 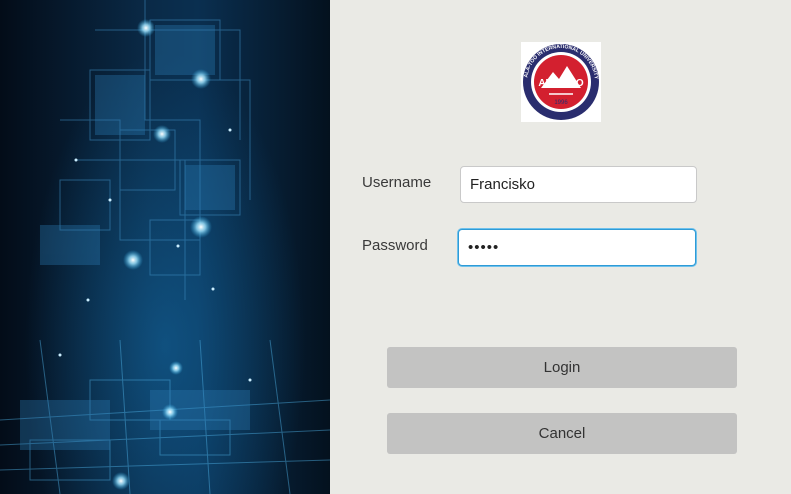 What do you see at coordinates (561, 103) in the screenshot?
I see `logo-year-text: 1996` at bounding box center [561, 103].